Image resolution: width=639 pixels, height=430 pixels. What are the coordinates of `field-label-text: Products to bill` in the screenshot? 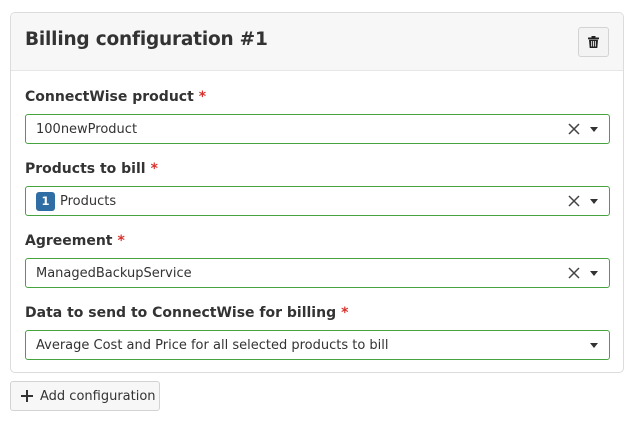 It's located at (85, 169).